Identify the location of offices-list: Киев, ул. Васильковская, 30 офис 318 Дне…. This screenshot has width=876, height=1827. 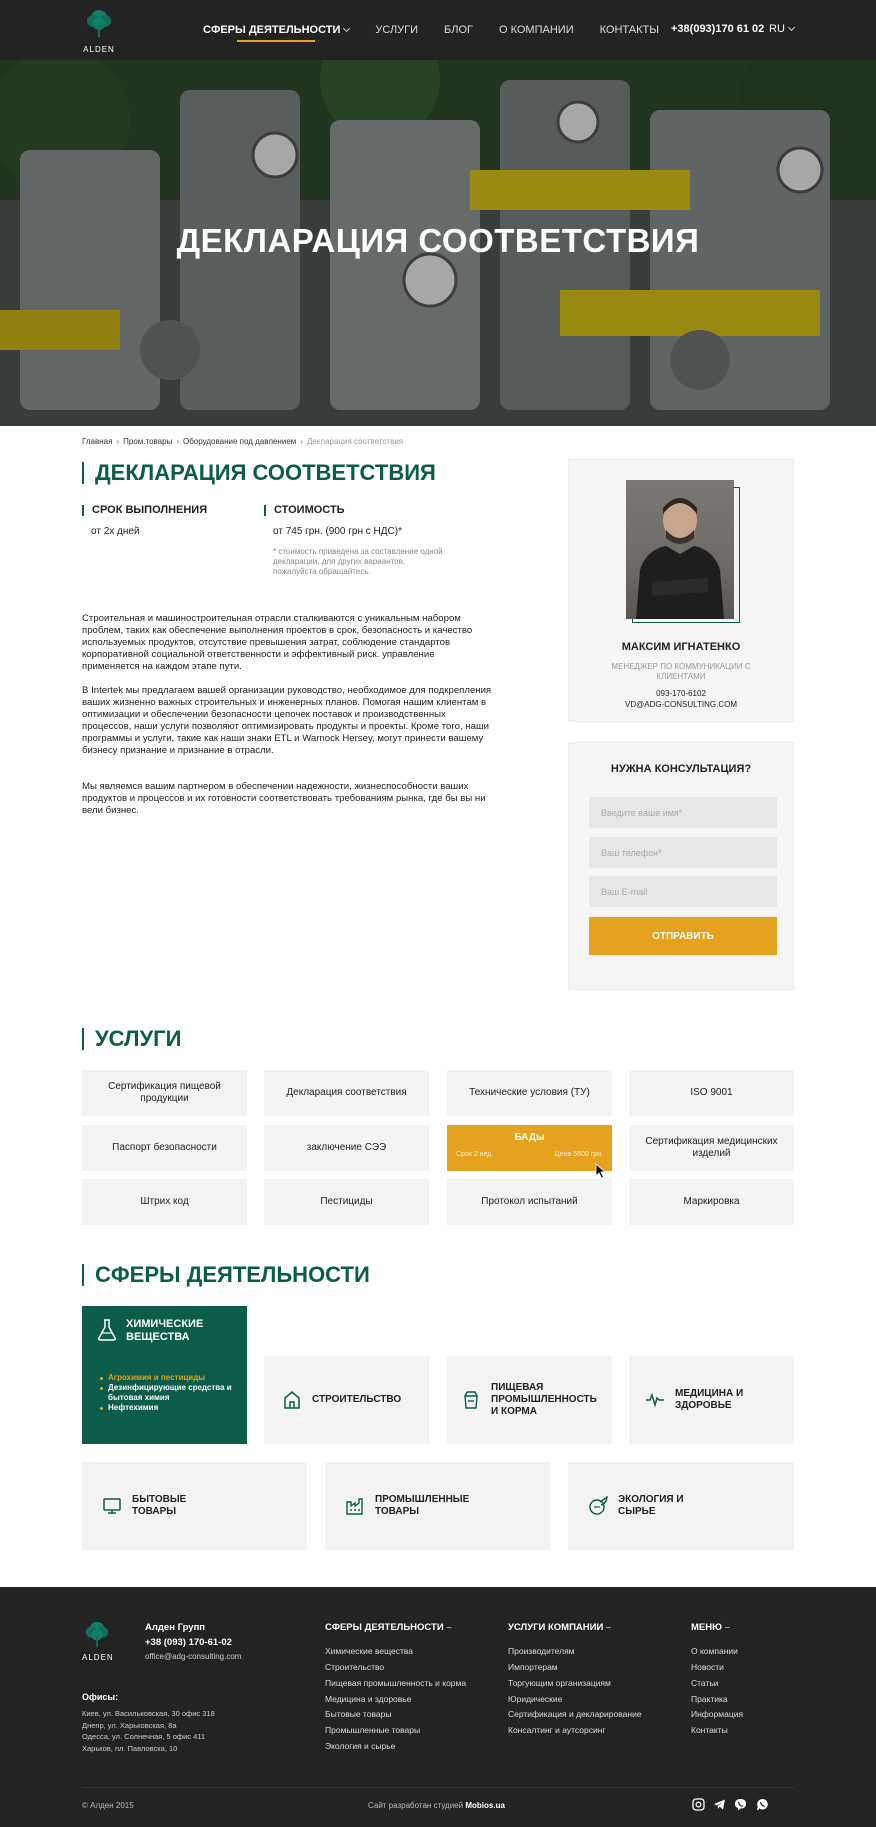
(148, 1731).